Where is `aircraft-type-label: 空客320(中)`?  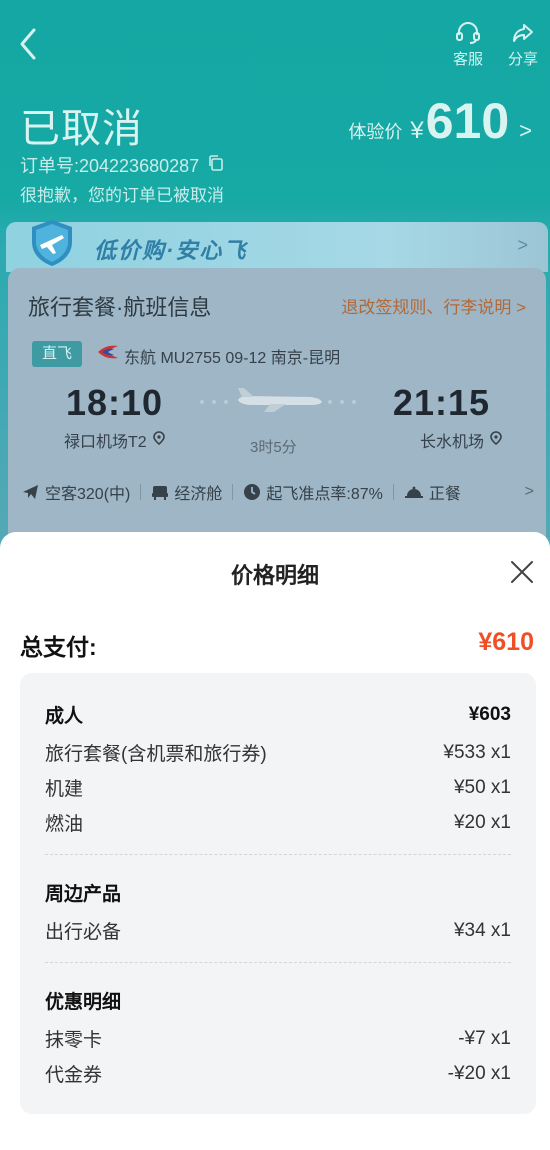 aircraft-type-label: 空客320(中) is located at coordinates (88, 494).